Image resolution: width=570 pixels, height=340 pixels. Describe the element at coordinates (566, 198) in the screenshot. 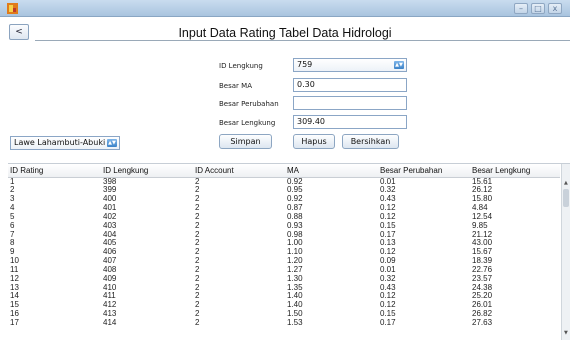

I see `scrollbar-thumb` at that location.